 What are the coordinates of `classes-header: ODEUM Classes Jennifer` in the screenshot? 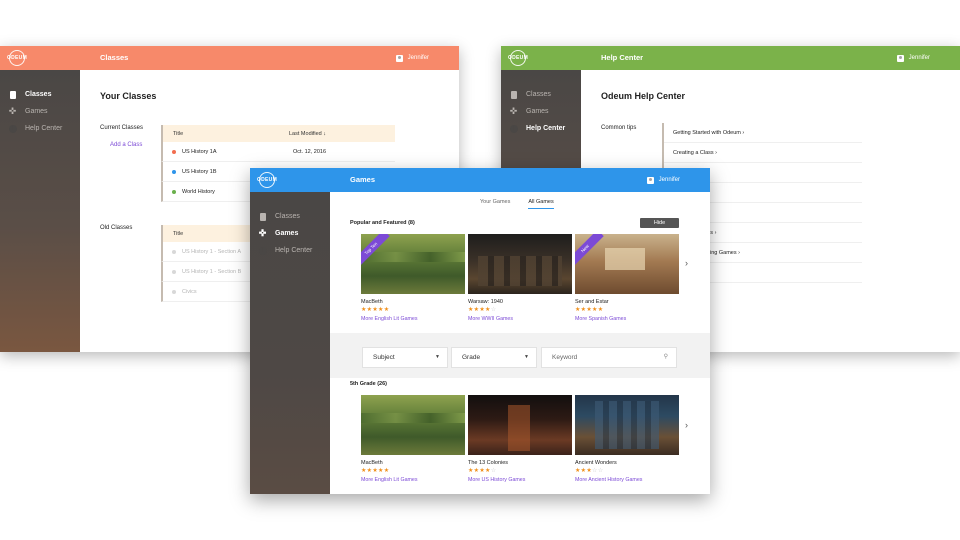 It's located at (229, 58).